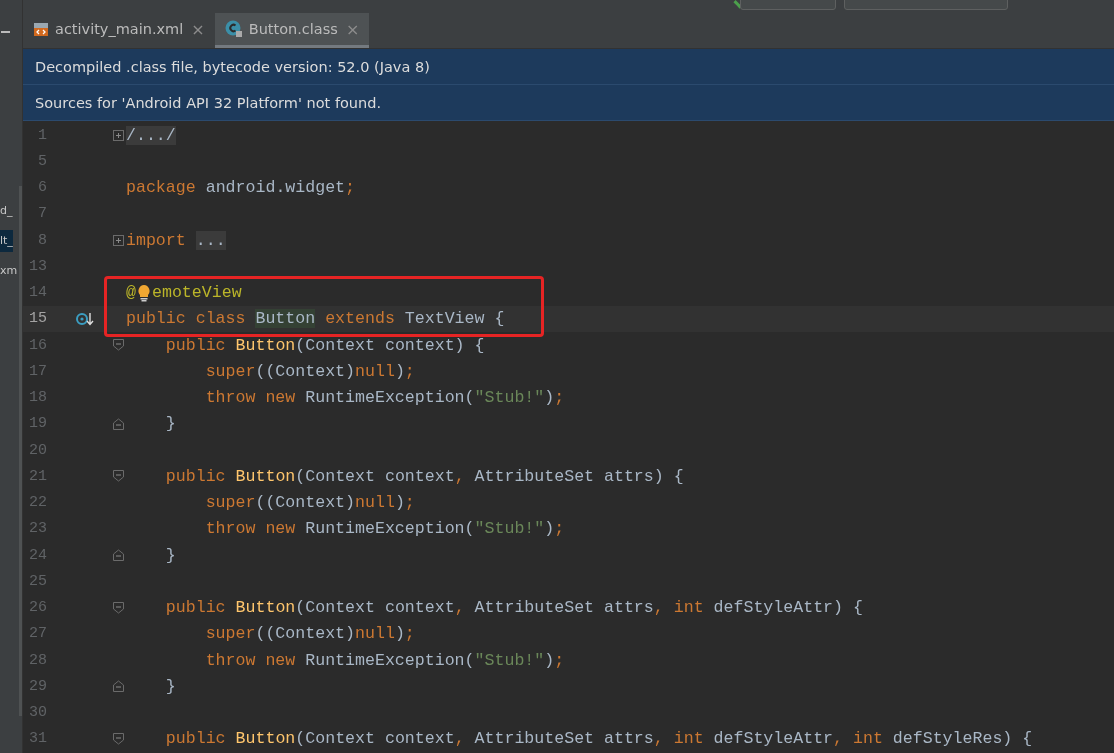 Image resolution: width=1114 pixels, height=753 pixels. I want to click on line-number: 6, so click(42, 188).